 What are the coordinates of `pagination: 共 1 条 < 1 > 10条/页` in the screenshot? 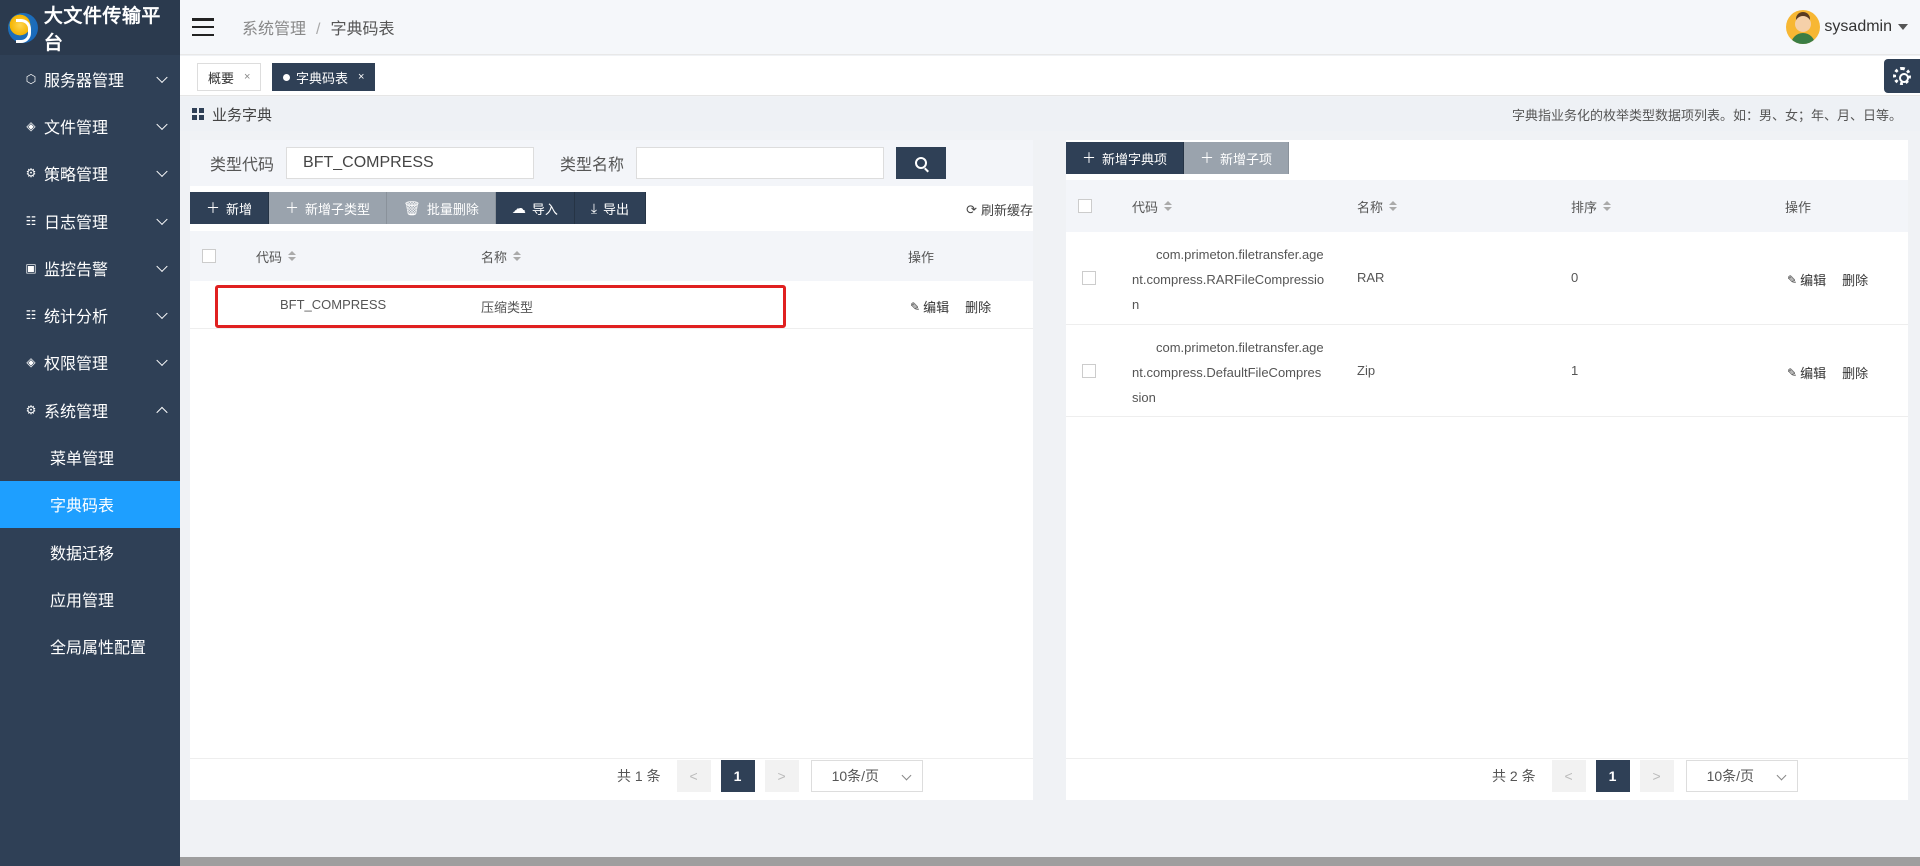 It's located at (770, 776).